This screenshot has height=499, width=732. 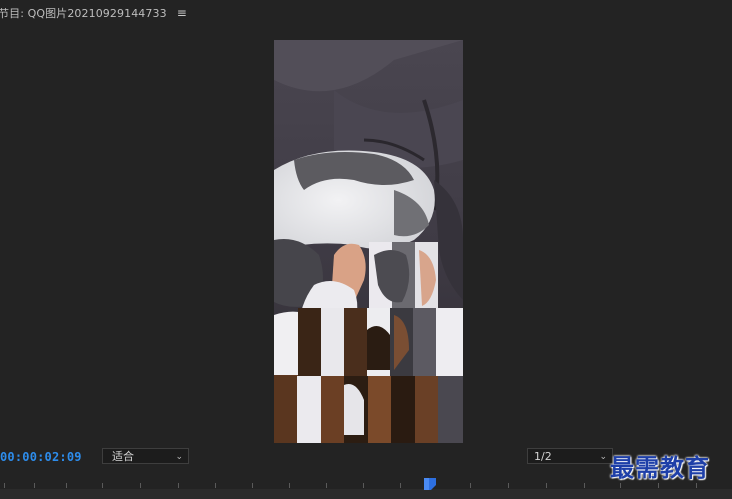 I want to click on zoom-fit-select: 适合 ⌄, so click(x=145, y=456).